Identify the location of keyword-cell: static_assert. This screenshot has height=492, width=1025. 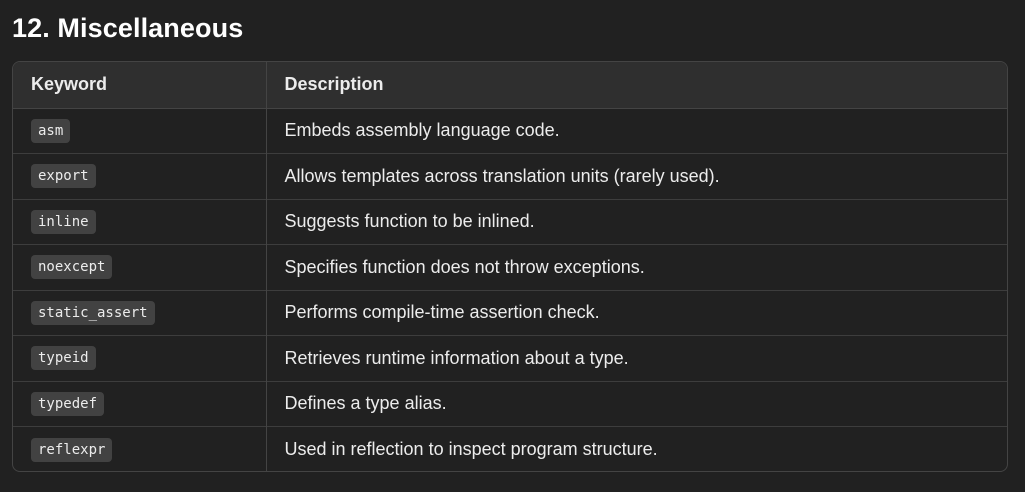
(139, 312).